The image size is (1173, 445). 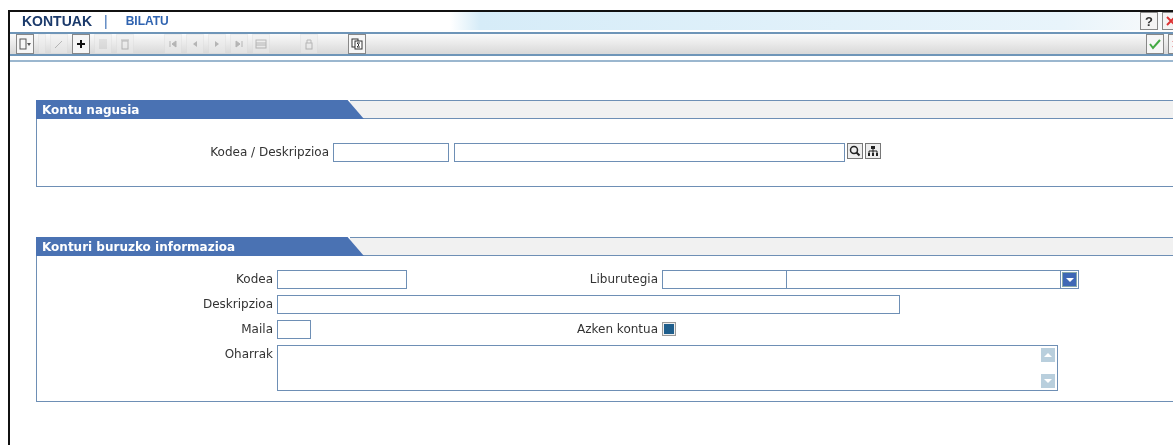 I want to click on field-label: Maila, so click(x=257, y=329).